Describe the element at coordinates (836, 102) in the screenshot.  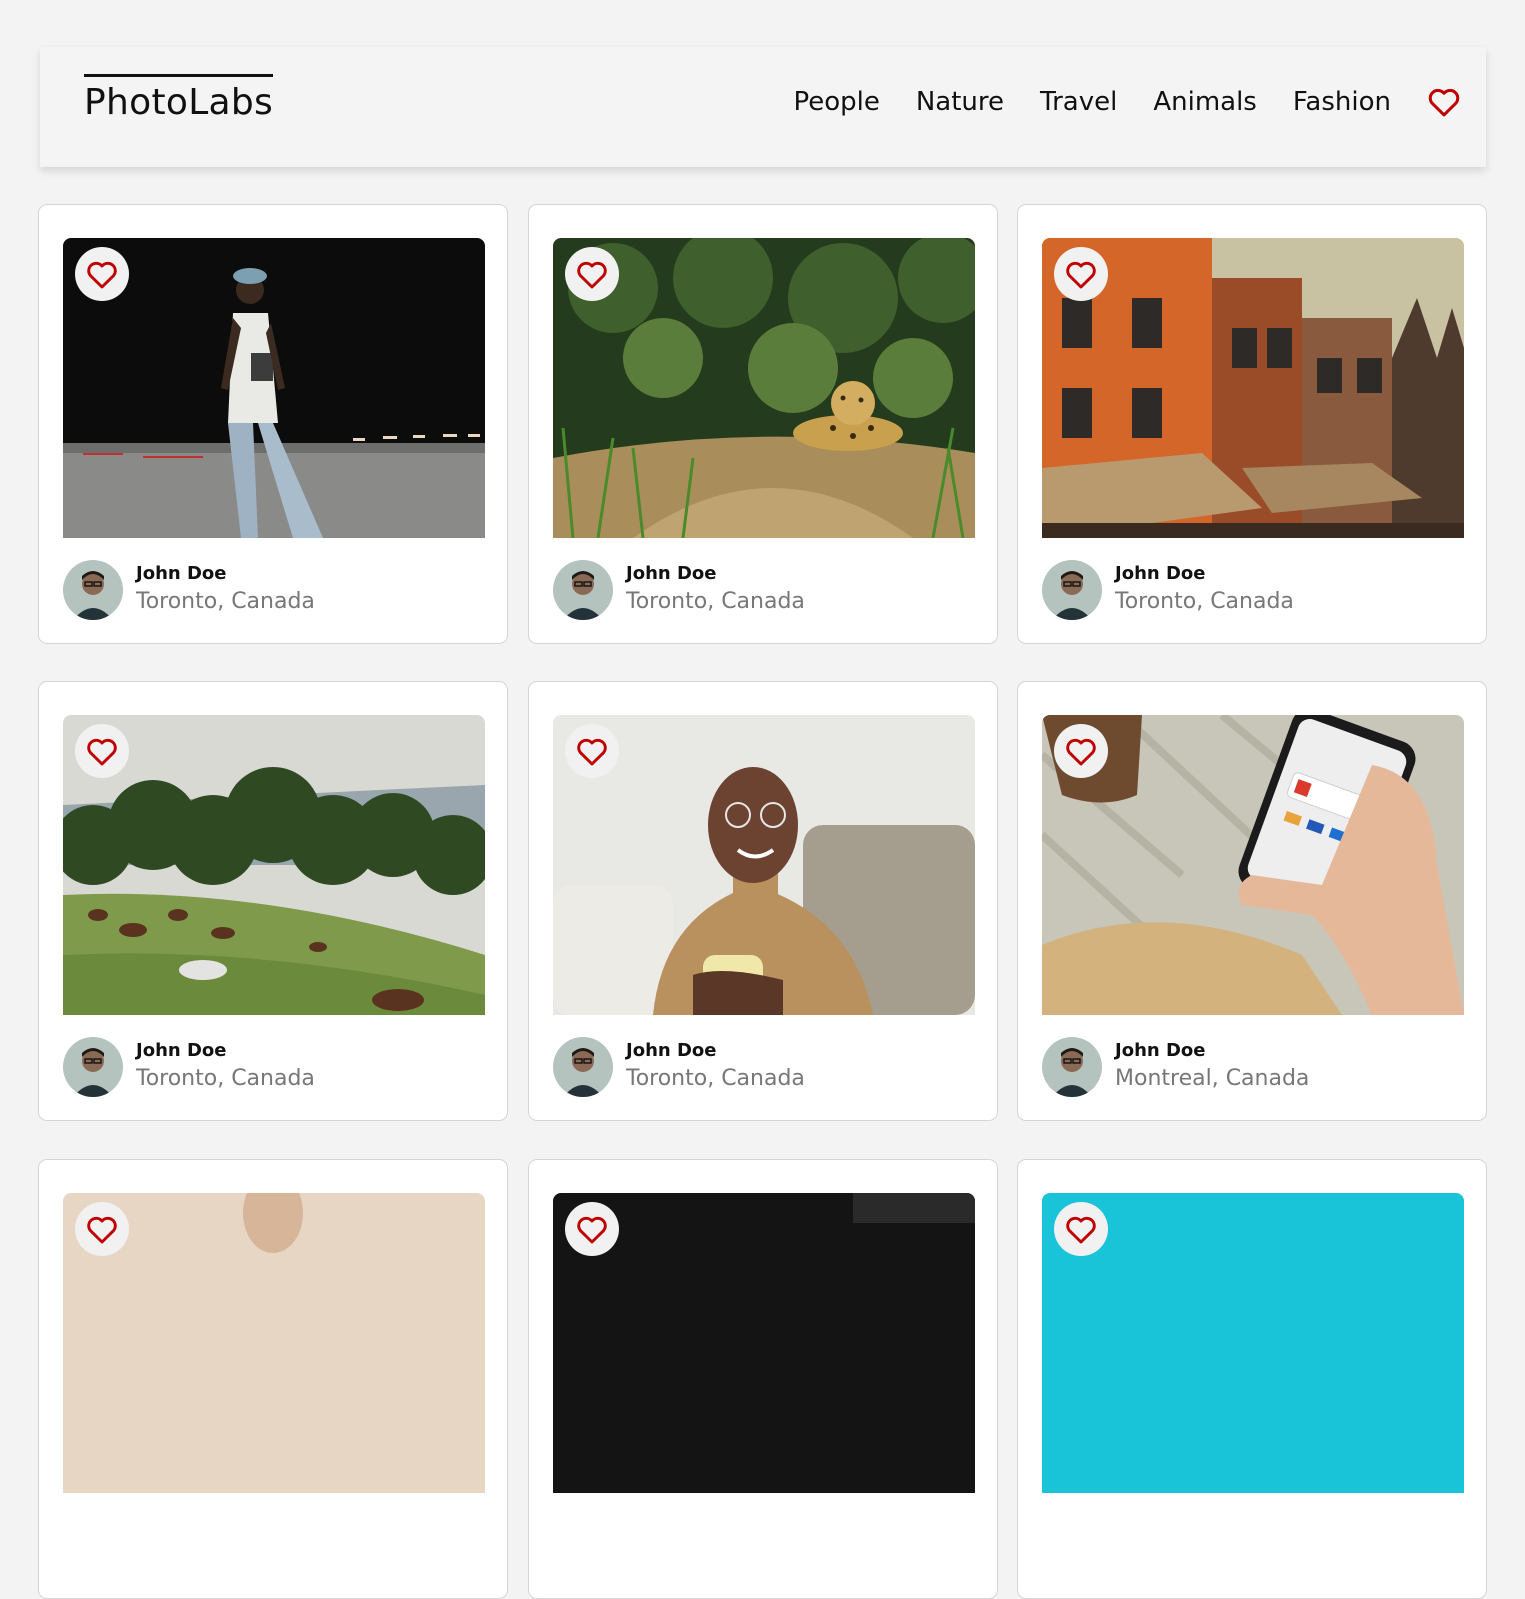
I see `nav-item-people: People` at that location.